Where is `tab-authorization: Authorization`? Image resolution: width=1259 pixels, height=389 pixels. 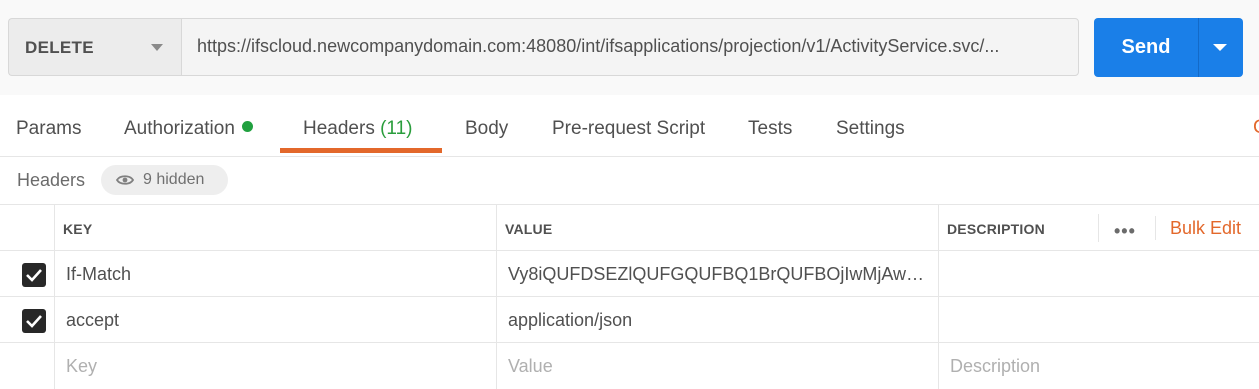
tab-authorization: Authorization is located at coordinates (188, 129).